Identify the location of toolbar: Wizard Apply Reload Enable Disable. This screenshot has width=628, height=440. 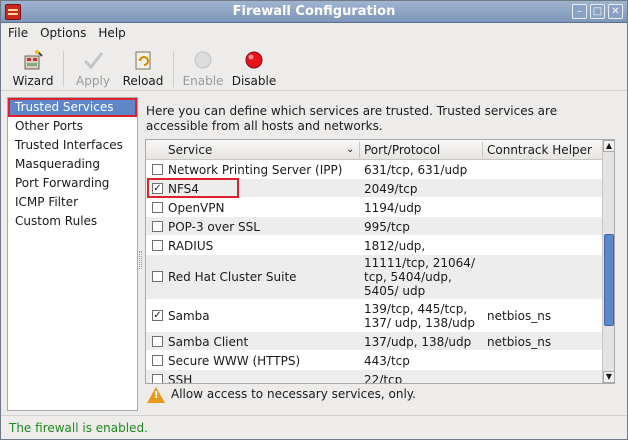
(314, 68).